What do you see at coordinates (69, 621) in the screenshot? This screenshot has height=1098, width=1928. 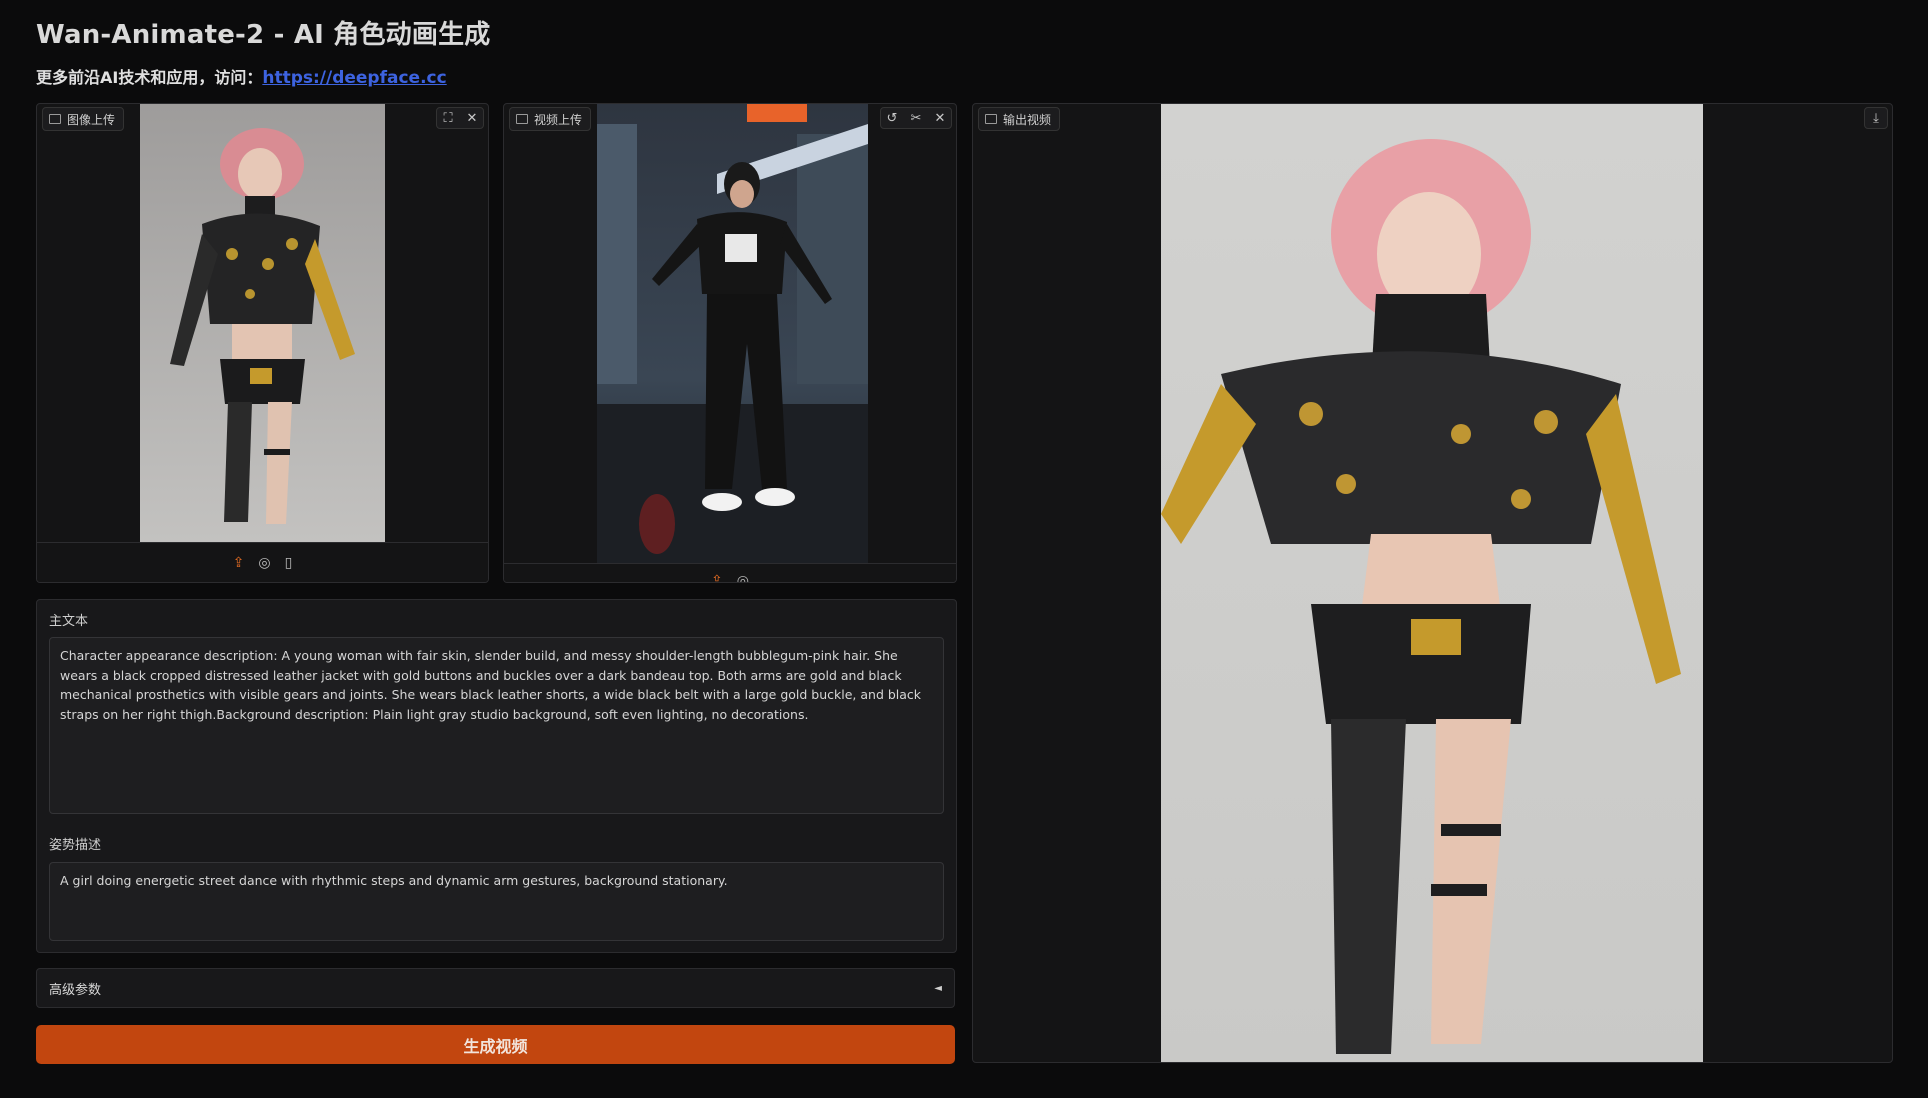 I see `prompt-label: 主文本` at bounding box center [69, 621].